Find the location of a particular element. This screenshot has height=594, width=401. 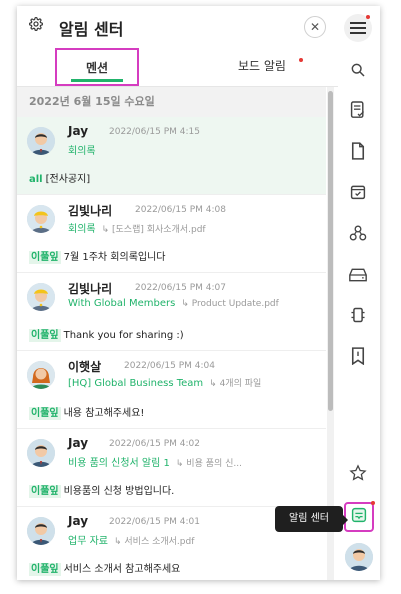

attachment-name: [도스랩] 회사소개서.pdf is located at coordinates (159, 230).